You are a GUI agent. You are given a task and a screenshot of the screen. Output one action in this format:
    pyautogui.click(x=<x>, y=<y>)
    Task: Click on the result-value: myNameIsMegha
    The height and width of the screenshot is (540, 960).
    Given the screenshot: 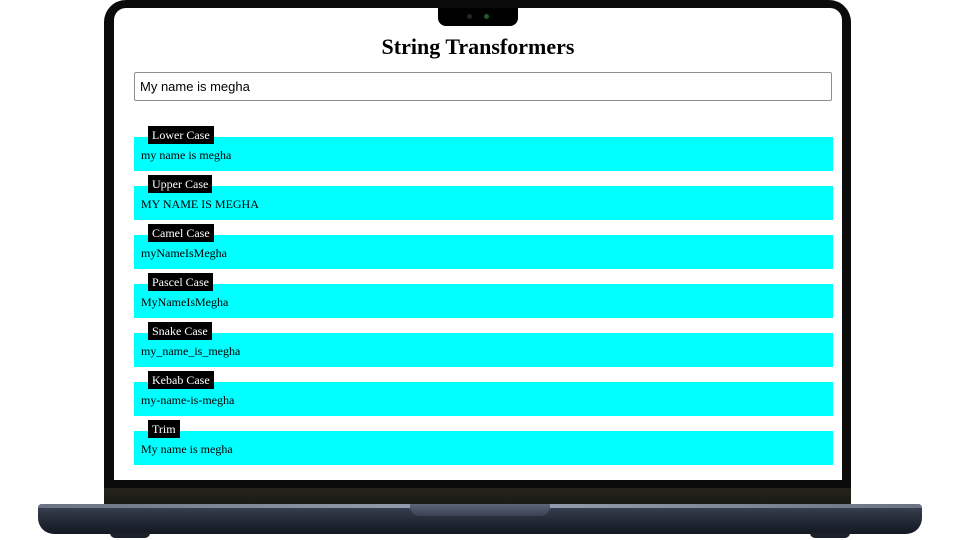 What is the action you would take?
    pyautogui.click(x=184, y=253)
    